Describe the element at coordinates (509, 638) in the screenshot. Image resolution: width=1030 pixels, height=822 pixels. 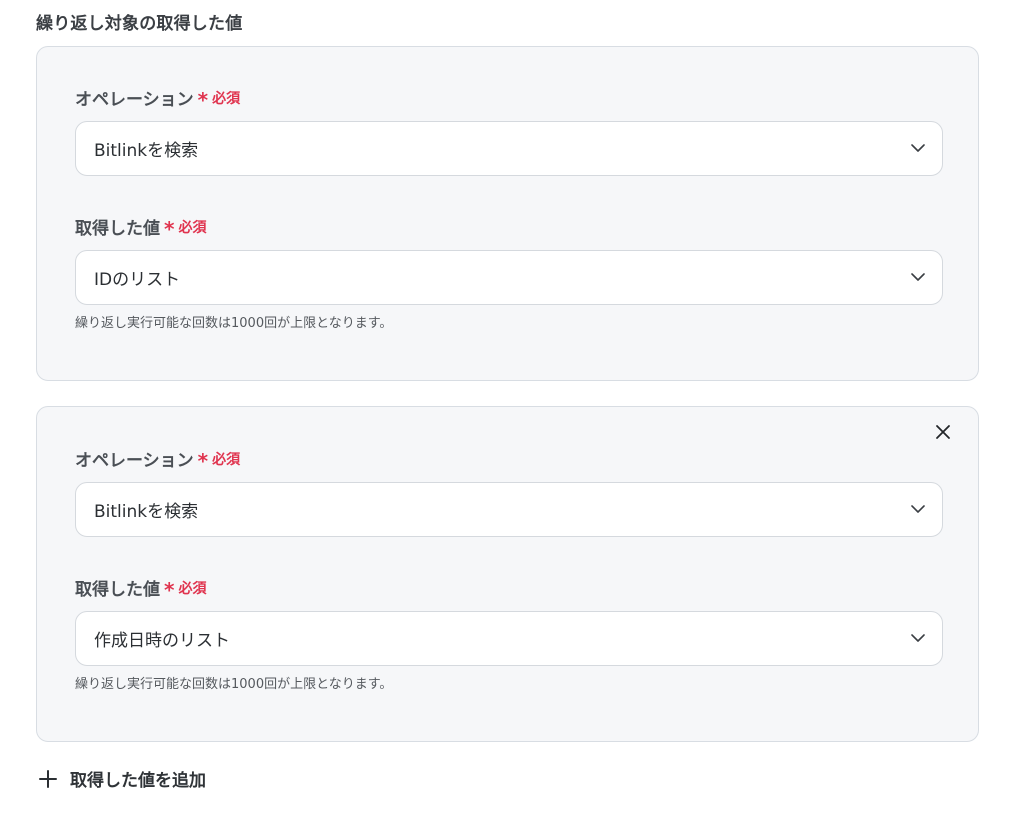
I see `value-select: 作成日時のリスト` at that location.